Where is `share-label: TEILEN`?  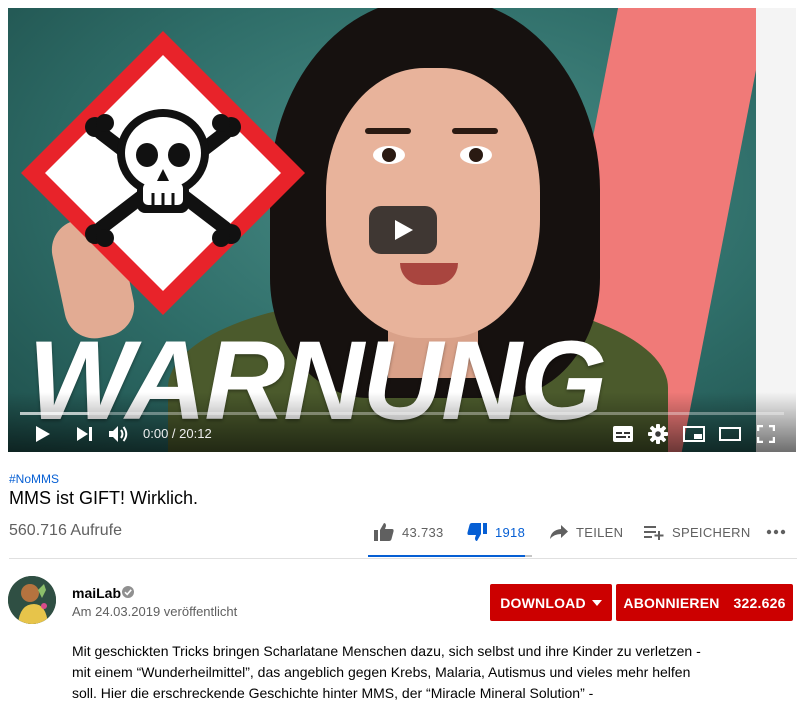
share-label: TEILEN is located at coordinates (600, 532).